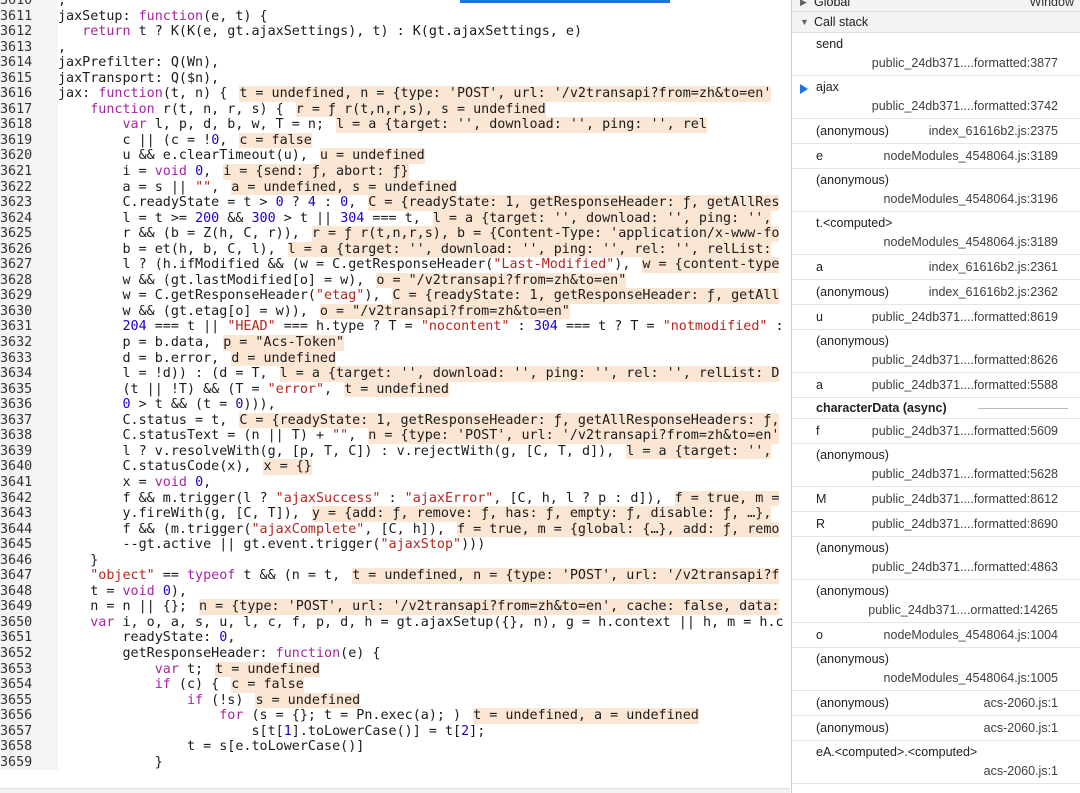  What do you see at coordinates (29, 63) in the screenshot?
I see `line-number: 3614` at bounding box center [29, 63].